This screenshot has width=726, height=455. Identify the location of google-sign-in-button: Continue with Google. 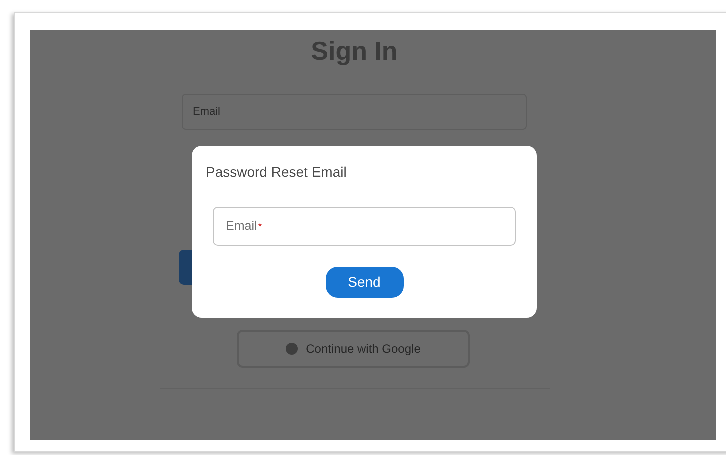
(353, 349).